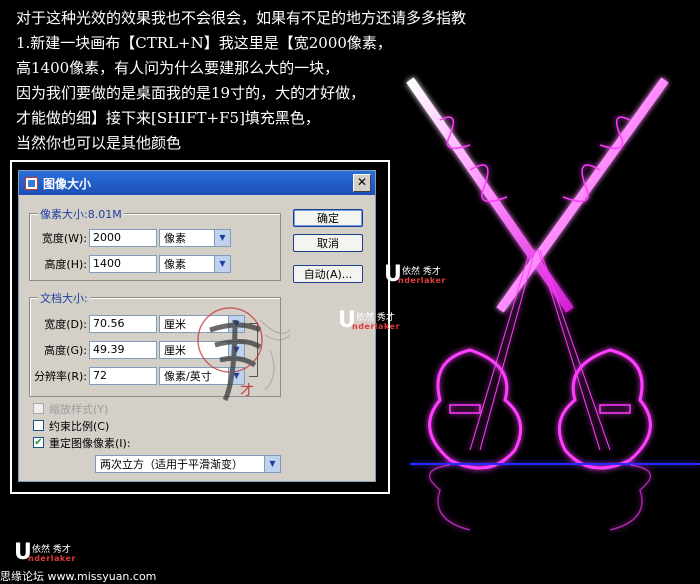 The width and height of the screenshot is (700, 584). What do you see at coordinates (65, 324) in the screenshot?
I see `doc-width-label: 宽度(D):` at bounding box center [65, 324].